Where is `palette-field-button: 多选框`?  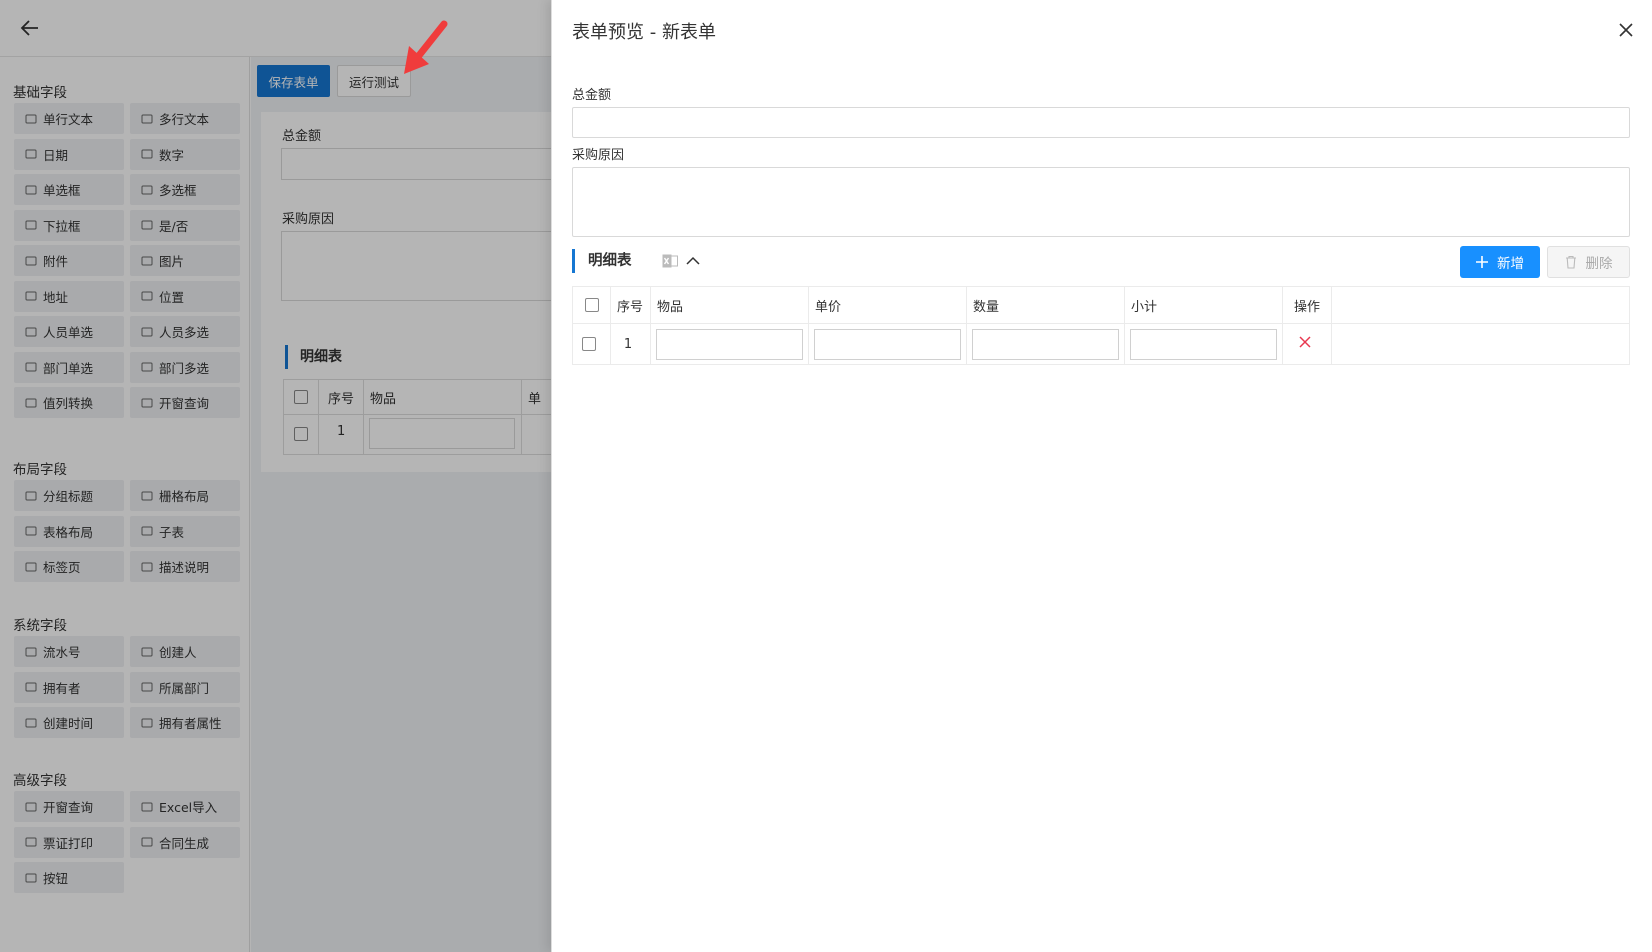
palette-field-button: 多选框 is located at coordinates (185, 189).